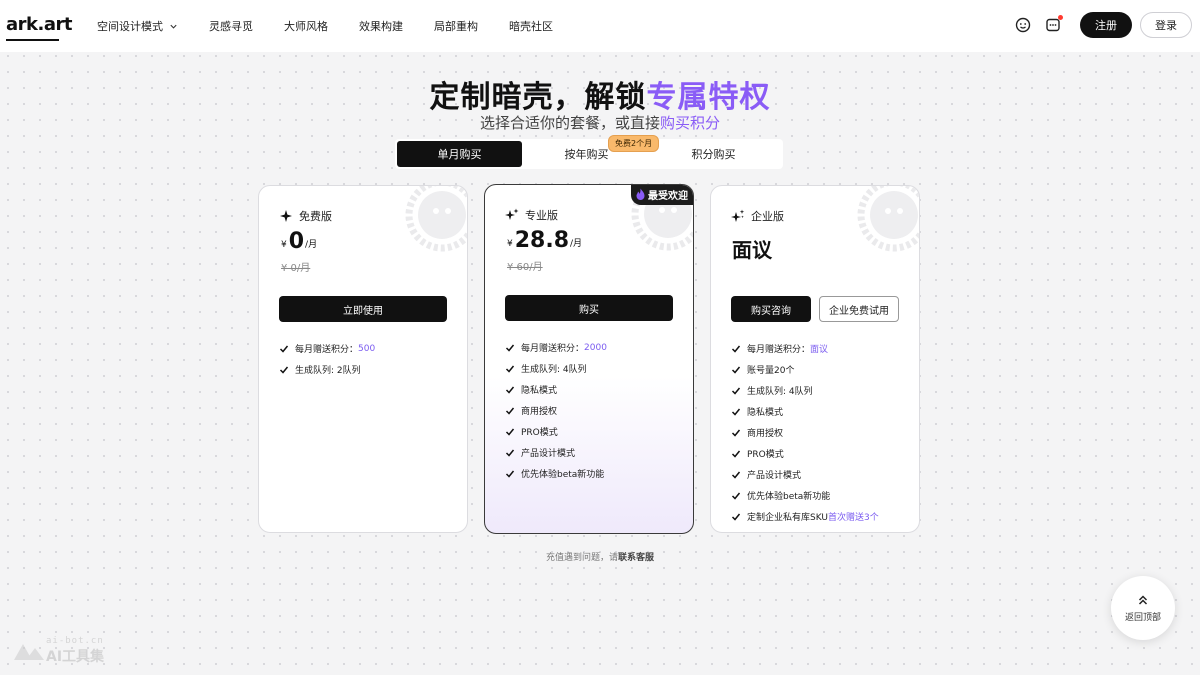  I want to click on page-subtitle: 选择合适你的套餐，或直接购买积分, so click(600, 122).